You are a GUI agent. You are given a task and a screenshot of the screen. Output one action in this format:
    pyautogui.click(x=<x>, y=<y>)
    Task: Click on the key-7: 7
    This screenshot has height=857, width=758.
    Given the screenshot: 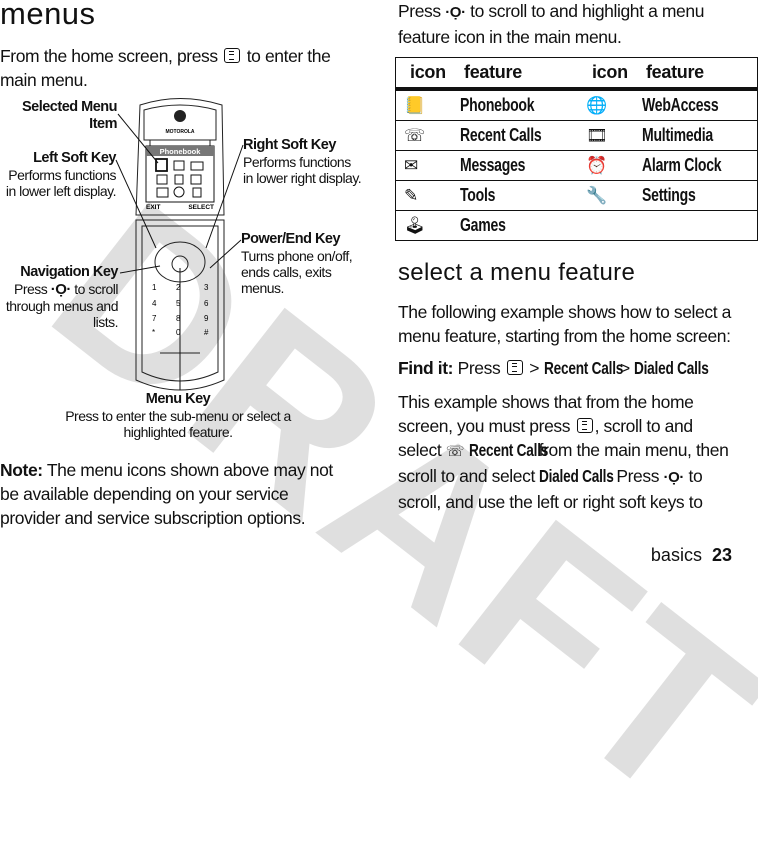 What is the action you would take?
    pyautogui.click(x=154, y=318)
    